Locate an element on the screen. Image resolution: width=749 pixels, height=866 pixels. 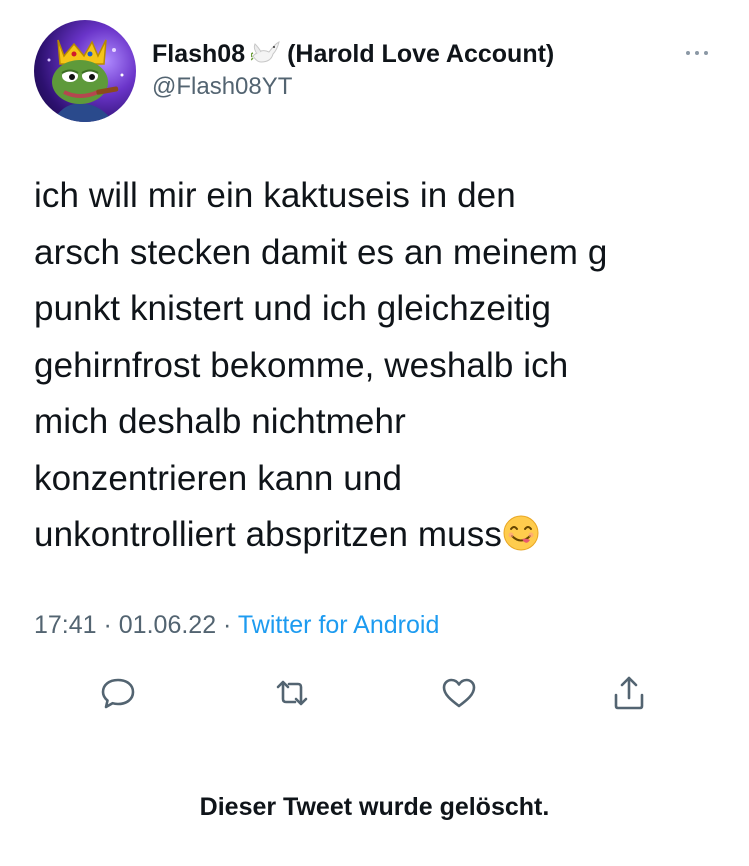
tweet-text-line: ich will mir ein kaktuseis in den is located at coordinates (275, 195).